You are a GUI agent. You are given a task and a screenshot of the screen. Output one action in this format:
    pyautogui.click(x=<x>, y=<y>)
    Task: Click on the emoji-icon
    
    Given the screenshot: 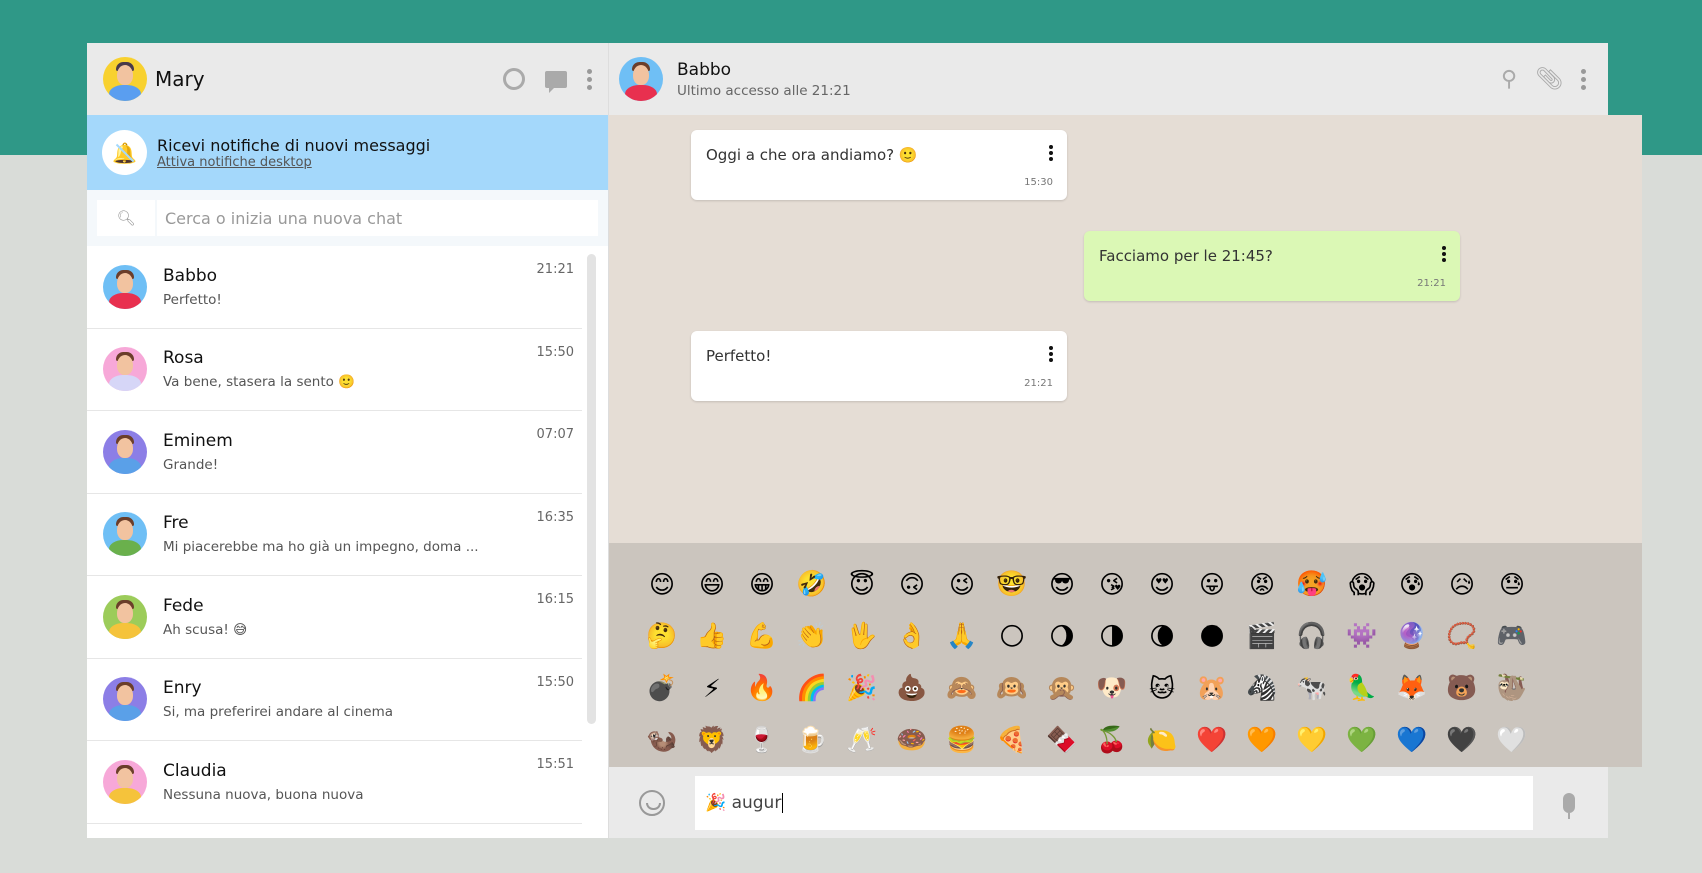 What is the action you would take?
    pyautogui.click(x=652, y=802)
    